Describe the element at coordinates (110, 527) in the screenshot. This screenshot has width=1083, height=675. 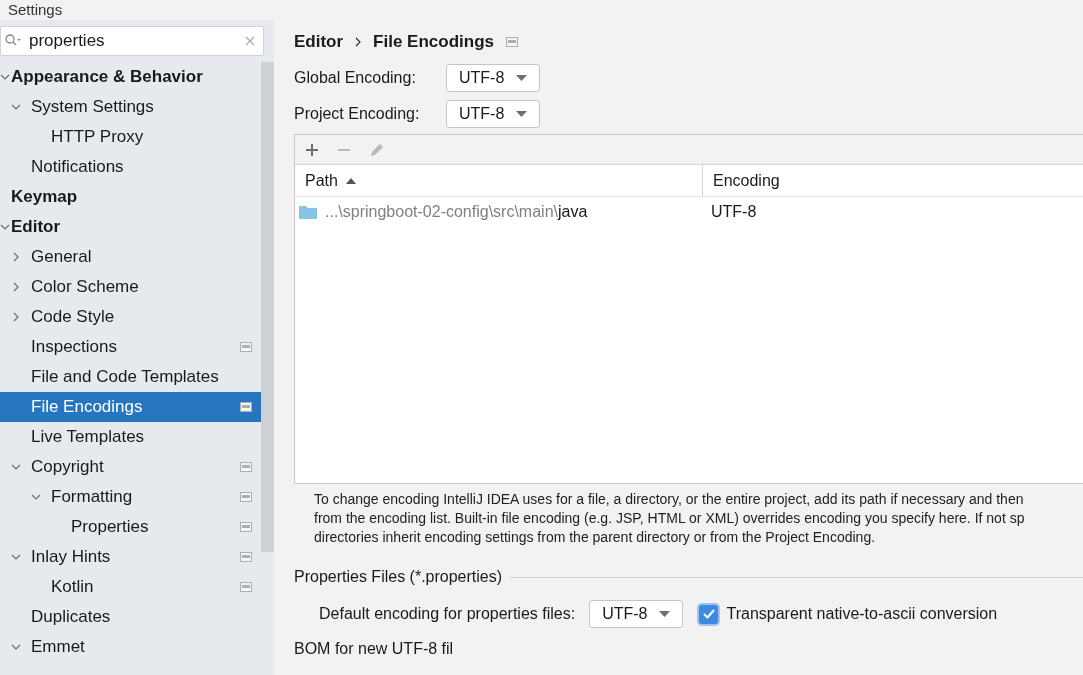
I see `tree-item-label: Properties` at that location.